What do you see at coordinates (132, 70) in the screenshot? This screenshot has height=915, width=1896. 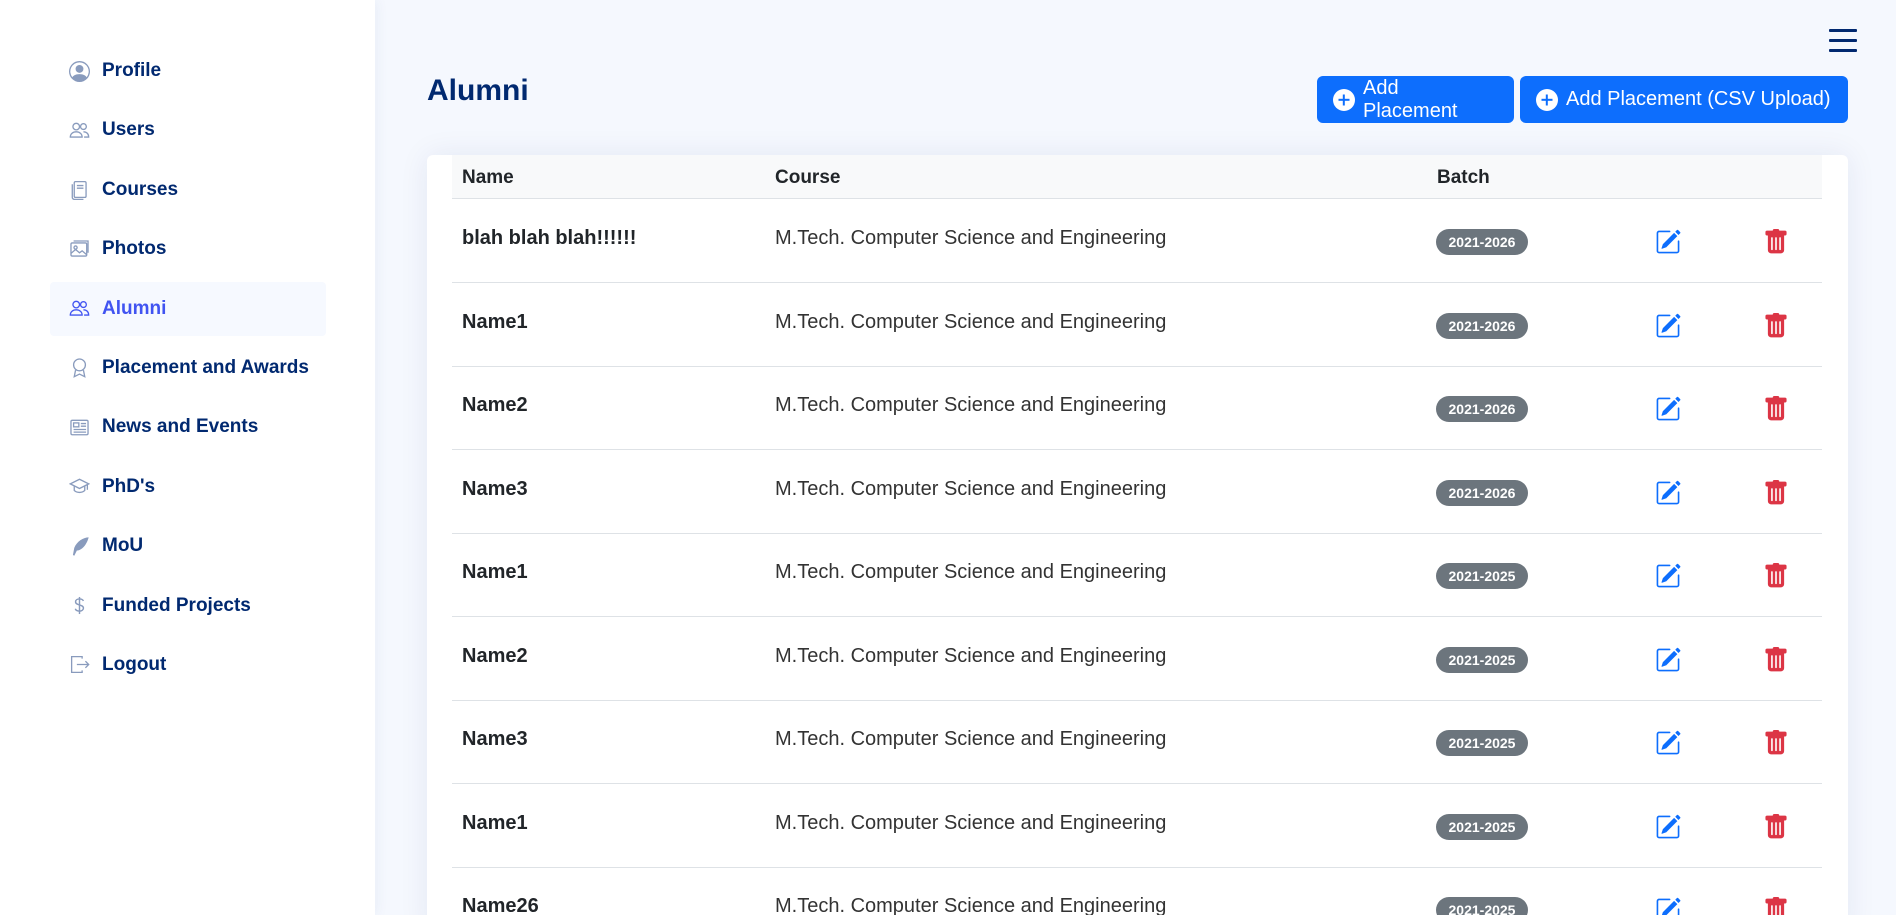 I see `sidebar-item-label: Profile` at bounding box center [132, 70].